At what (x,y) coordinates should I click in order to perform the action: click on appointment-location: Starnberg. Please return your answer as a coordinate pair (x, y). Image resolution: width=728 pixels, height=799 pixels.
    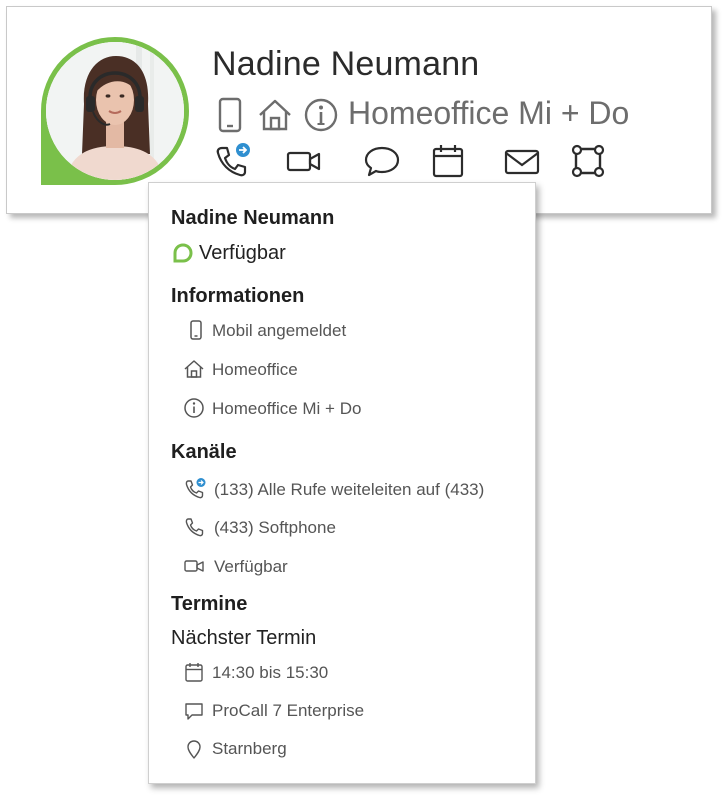
    Looking at the image, I should click on (249, 748).